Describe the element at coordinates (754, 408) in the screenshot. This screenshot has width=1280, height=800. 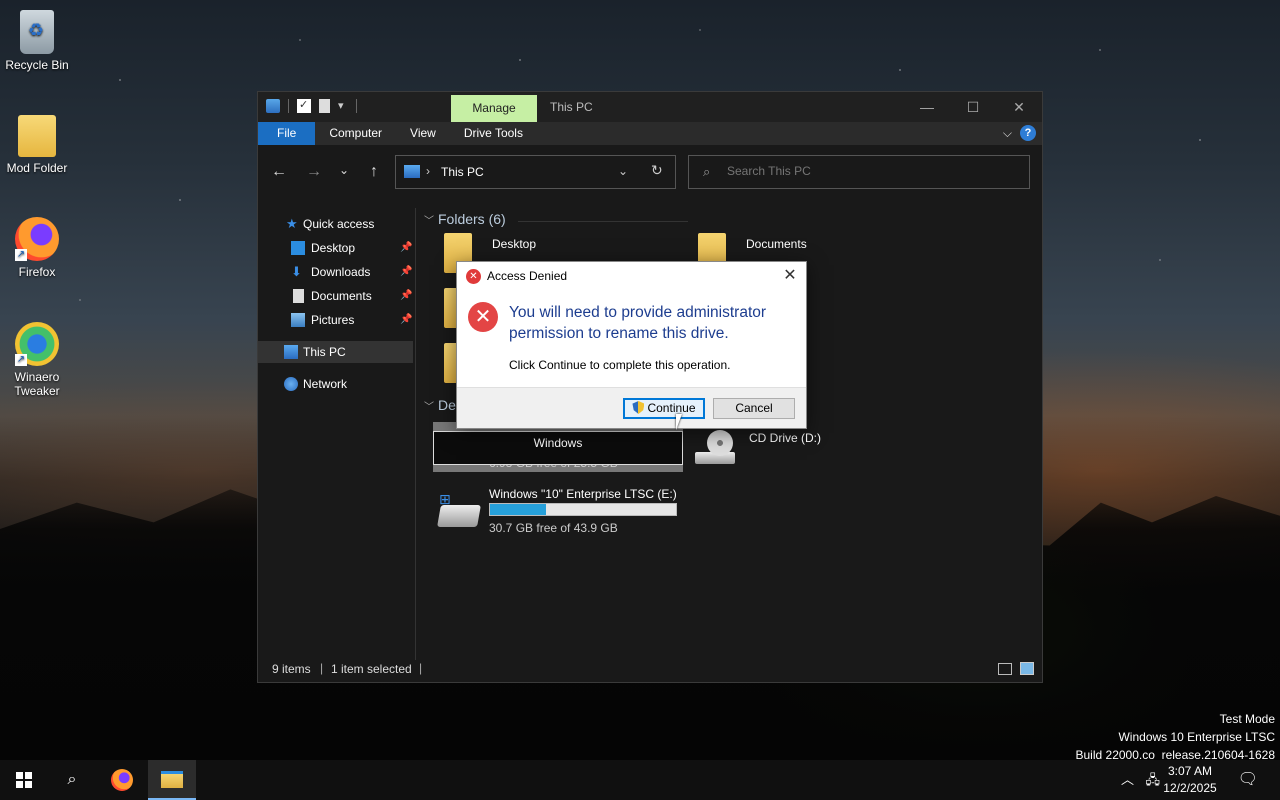
I see `cancel-button: Cancel` at that location.